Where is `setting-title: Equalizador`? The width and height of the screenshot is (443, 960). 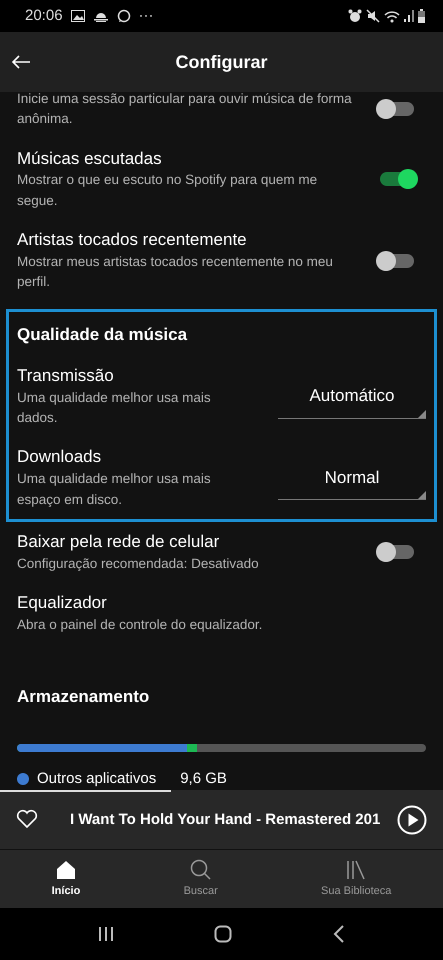 setting-title: Equalizador is located at coordinates (62, 603).